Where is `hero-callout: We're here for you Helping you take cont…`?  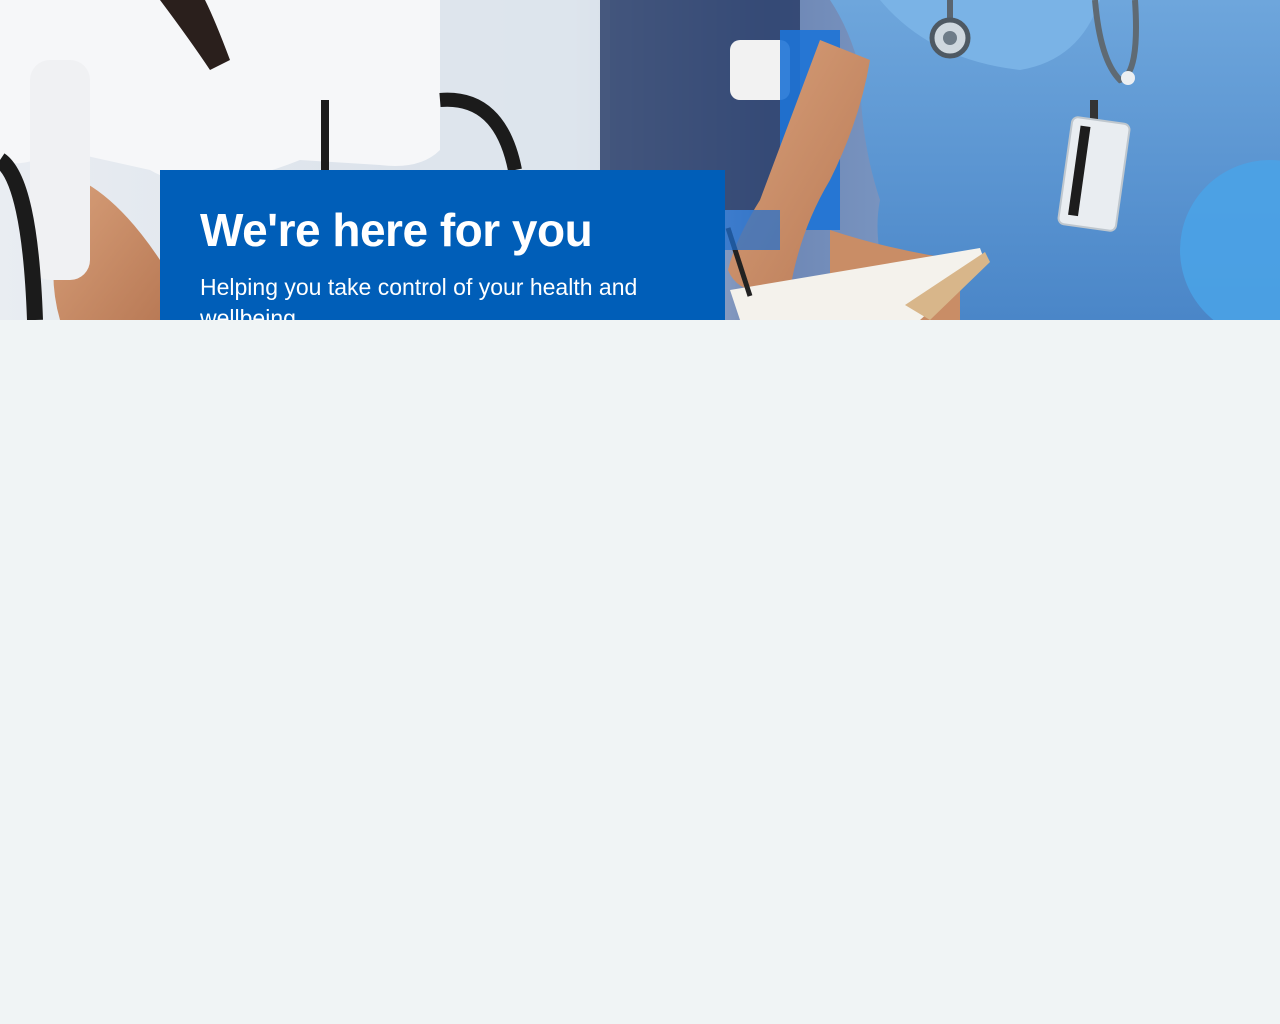
hero-callout: We're here for you Helping you take cont… is located at coordinates (442, 245).